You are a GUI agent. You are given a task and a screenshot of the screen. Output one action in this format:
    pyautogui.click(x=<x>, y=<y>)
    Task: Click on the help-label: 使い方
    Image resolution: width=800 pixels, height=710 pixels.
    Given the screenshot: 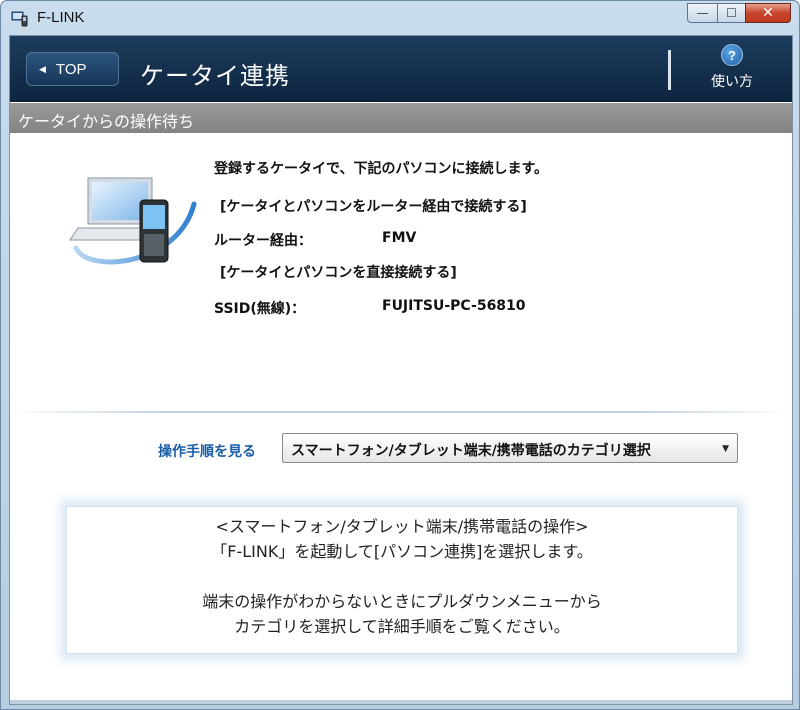 What is the action you would take?
    pyautogui.click(x=732, y=82)
    